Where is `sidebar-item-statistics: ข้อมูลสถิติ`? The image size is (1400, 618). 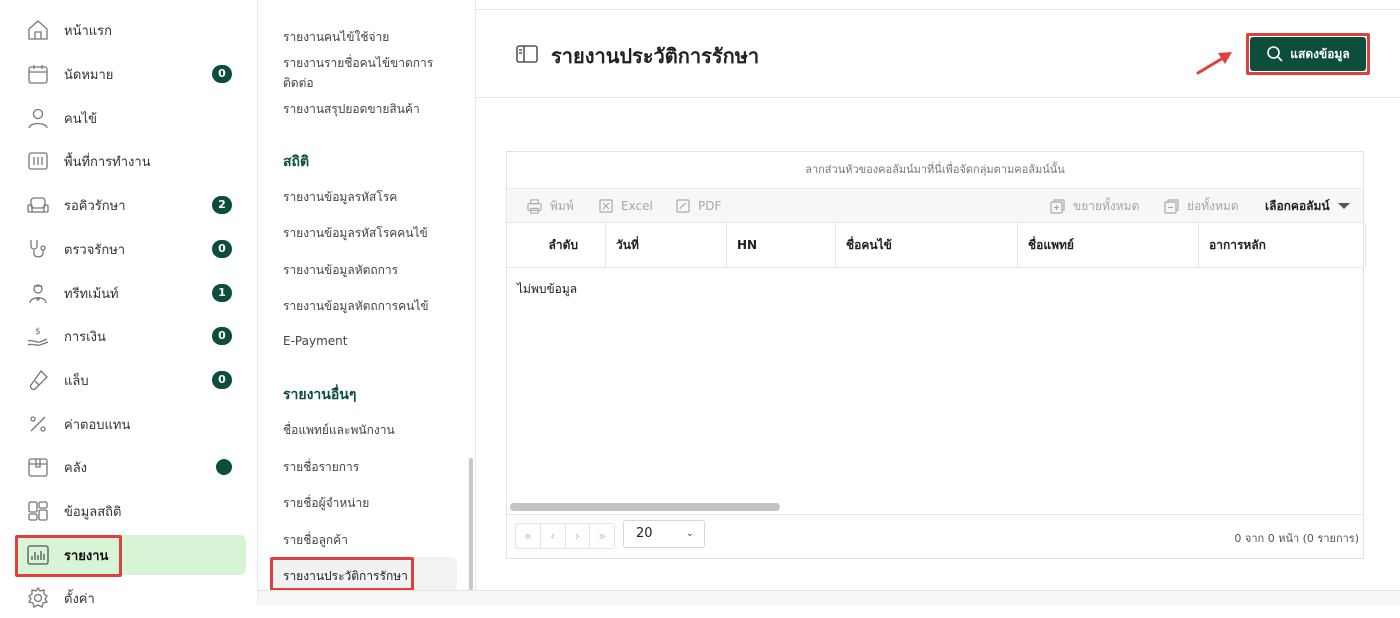
sidebar-item-statistics: ข้อมูลสถิติ is located at coordinates (131, 511).